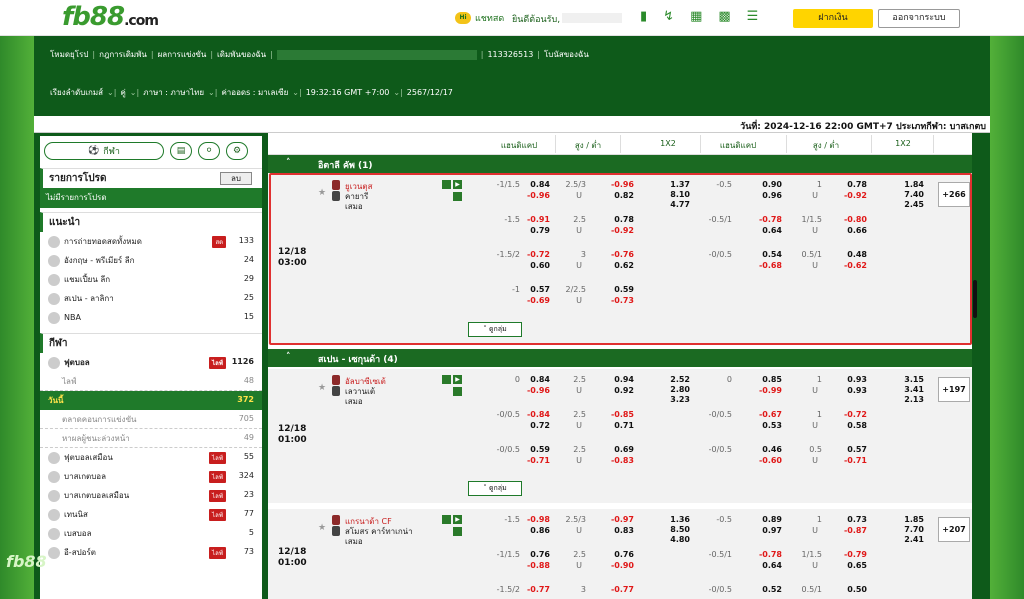  What do you see at coordinates (677, 390) in the screenshot?
I see `ft-1x2-odds: 2.80` at bounding box center [677, 390].